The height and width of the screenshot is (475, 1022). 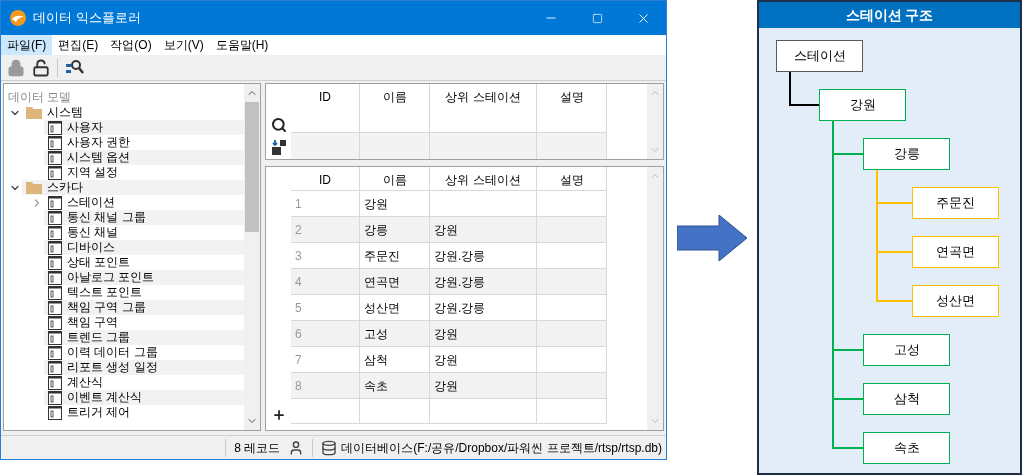 What do you see at coordinates (111, 277) in the screenshot?
I see `tree-item-label: 아날로그 포인트` at bounding box center [111, 277].